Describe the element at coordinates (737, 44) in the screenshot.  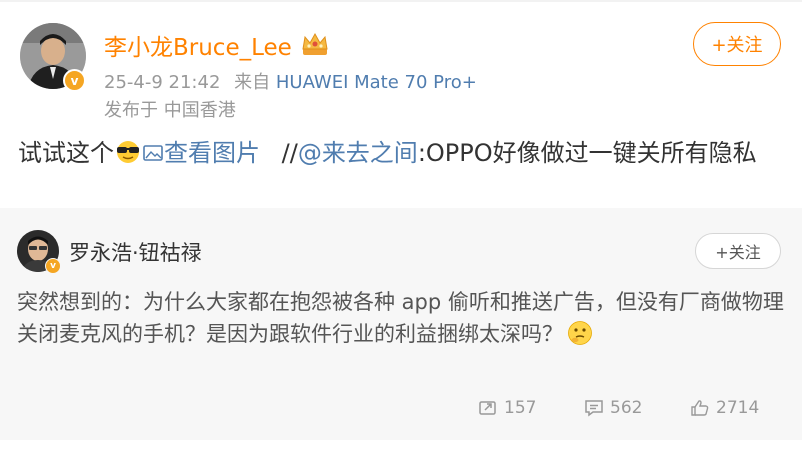
I see `follow-button: +关注` at that location.